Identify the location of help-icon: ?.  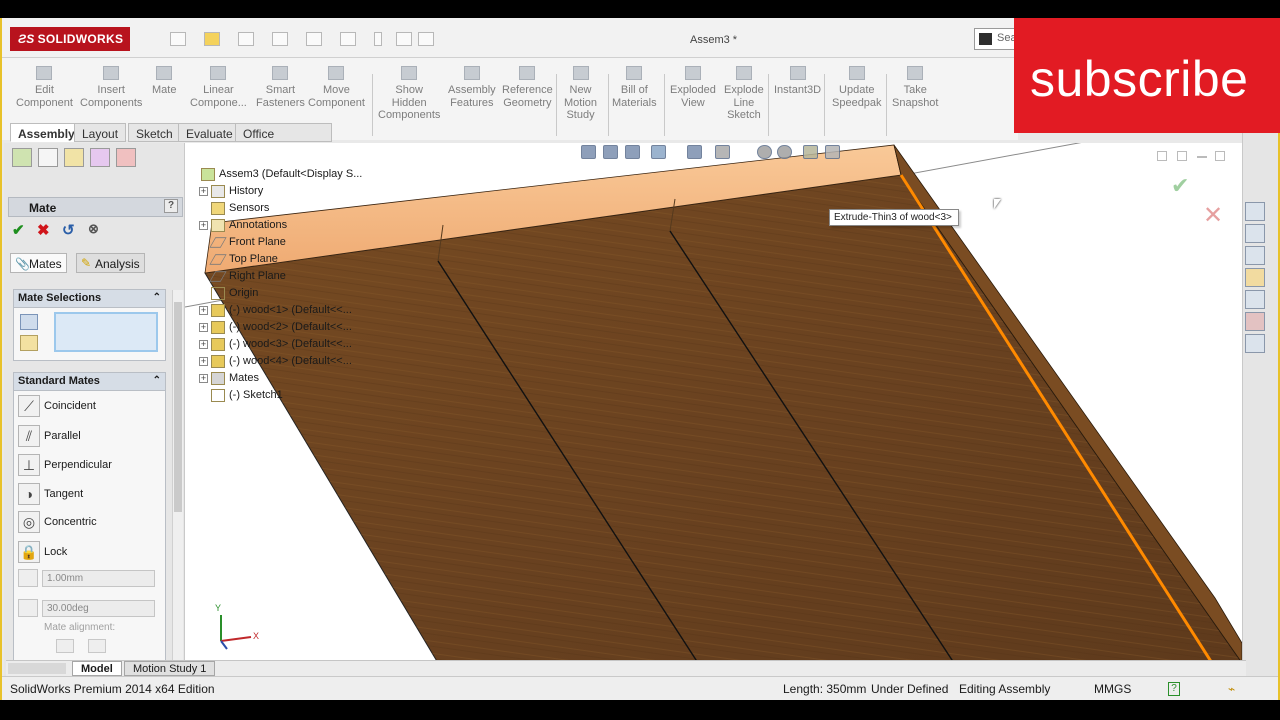
(1174, 689).